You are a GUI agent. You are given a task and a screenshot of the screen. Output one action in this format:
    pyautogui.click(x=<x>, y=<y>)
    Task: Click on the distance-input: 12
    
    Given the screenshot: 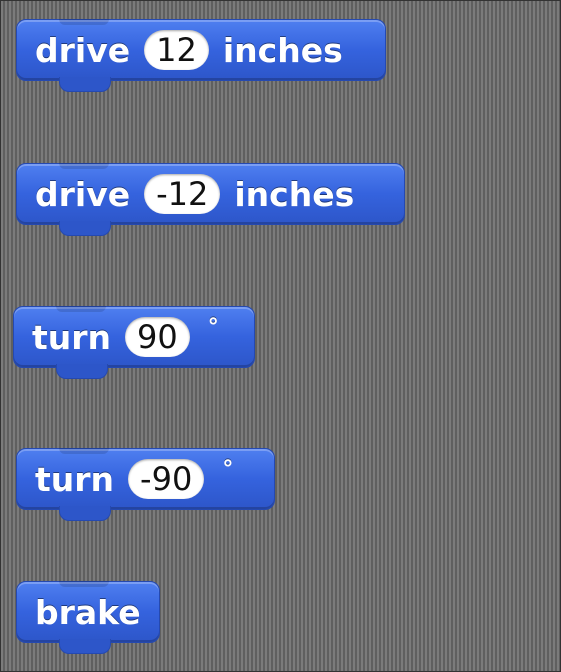 What is the action you would take?
    pyautogui.click(x=176, y=50)
    